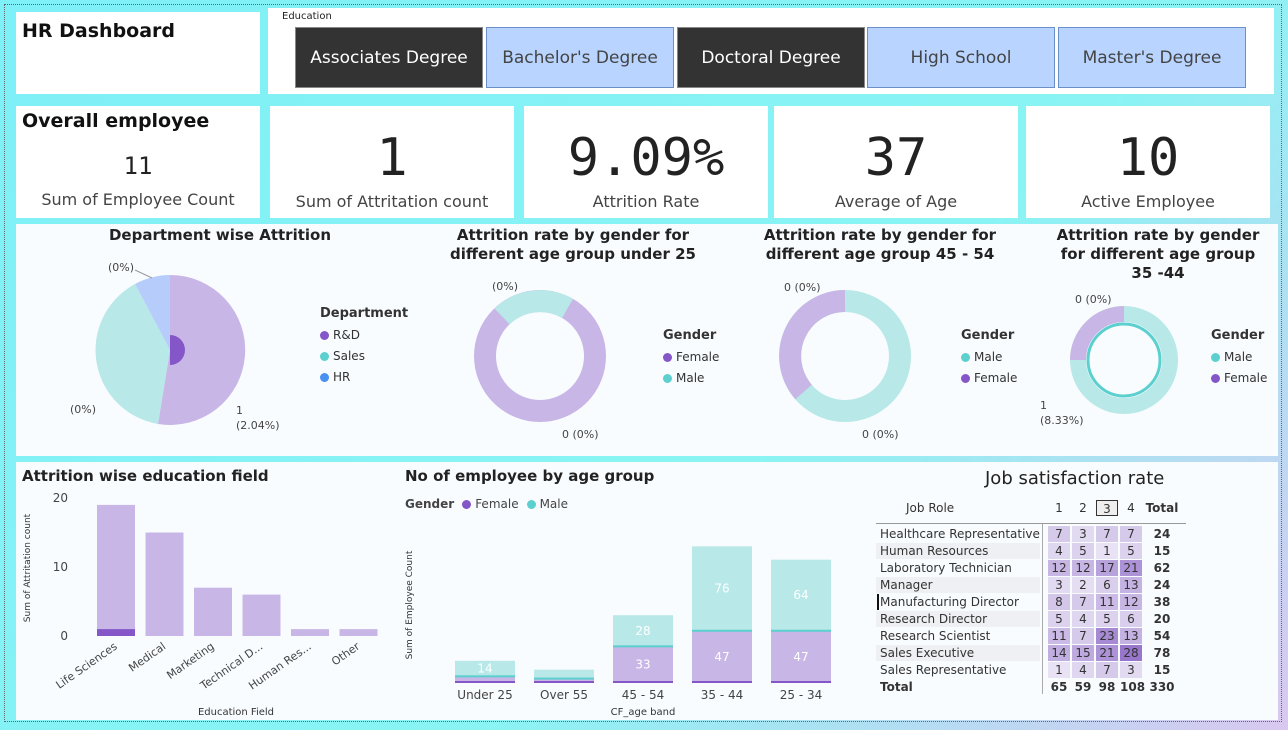  What do you see at coordinates (1131, 619) in the screenshot?
I see `matrix-value-cell: 6` at bounding box center [1131, 619].